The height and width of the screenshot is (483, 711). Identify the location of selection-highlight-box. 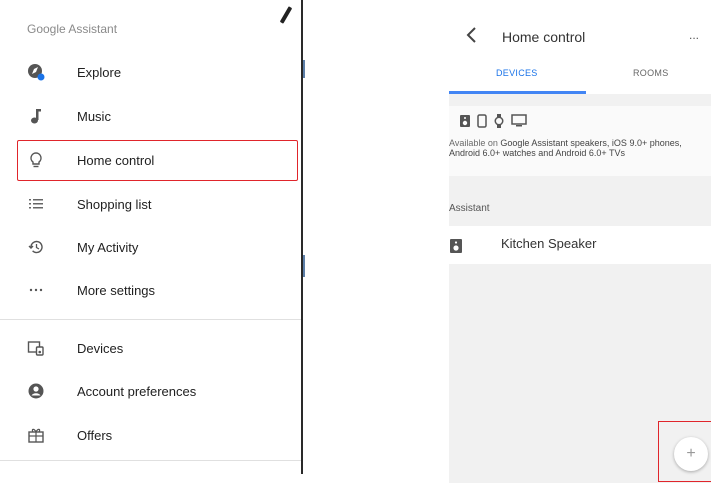
(157, 160).